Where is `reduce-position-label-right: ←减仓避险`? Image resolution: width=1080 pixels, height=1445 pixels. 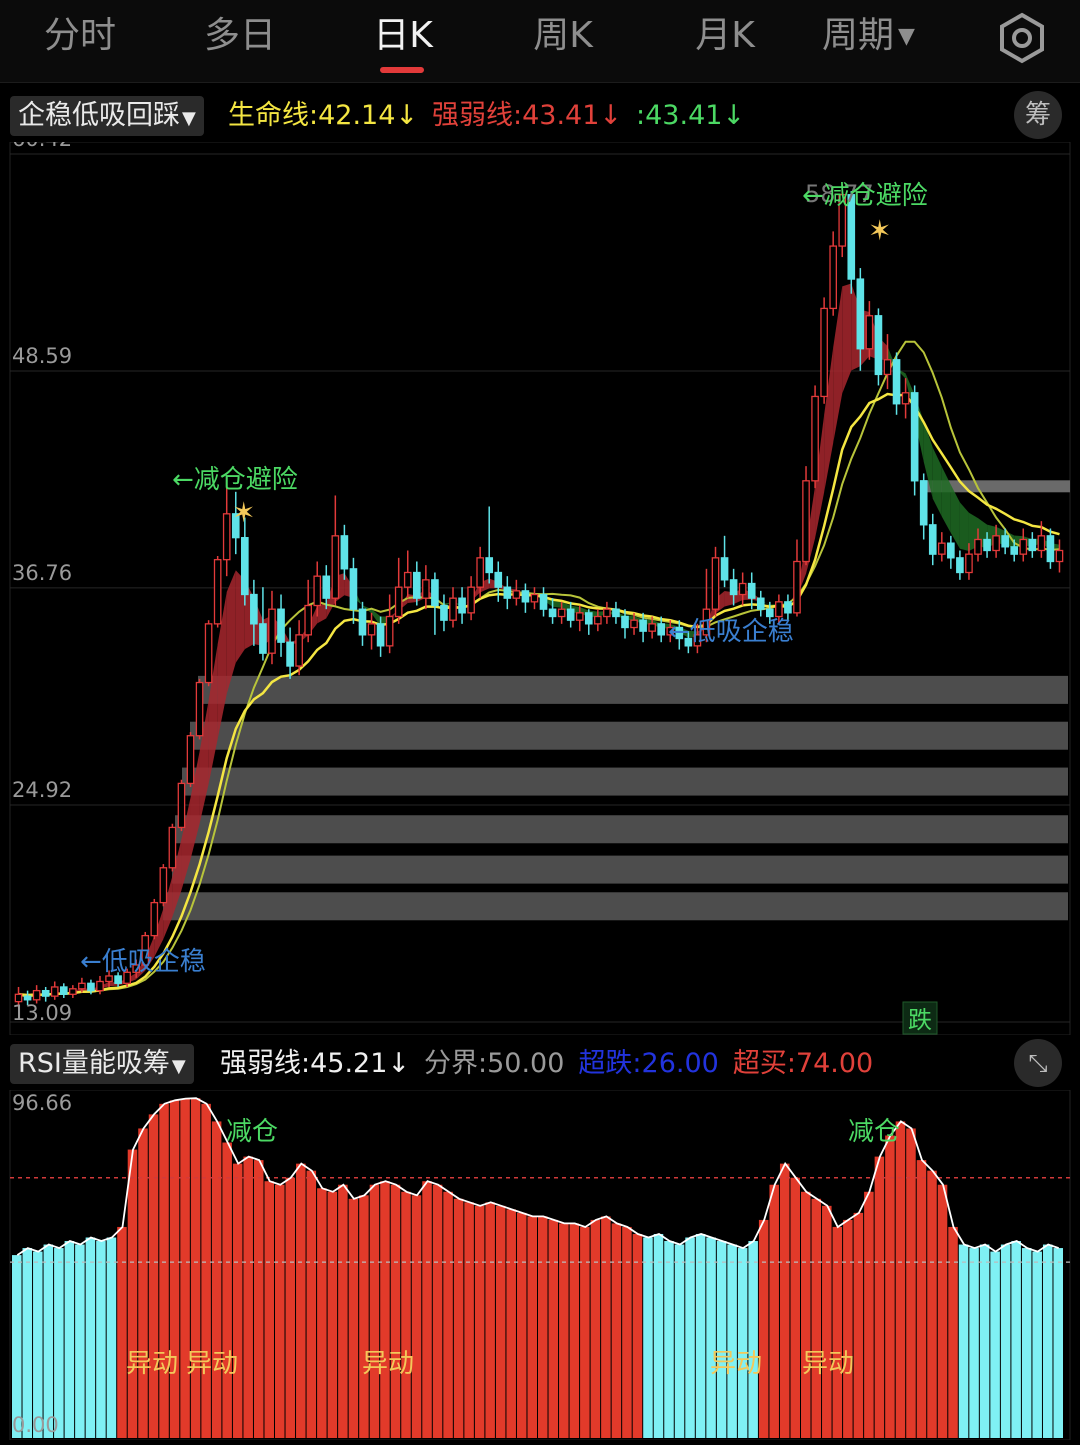 reduce-position-label-right: ←减仓避险 is located at coordinates (865, 196).